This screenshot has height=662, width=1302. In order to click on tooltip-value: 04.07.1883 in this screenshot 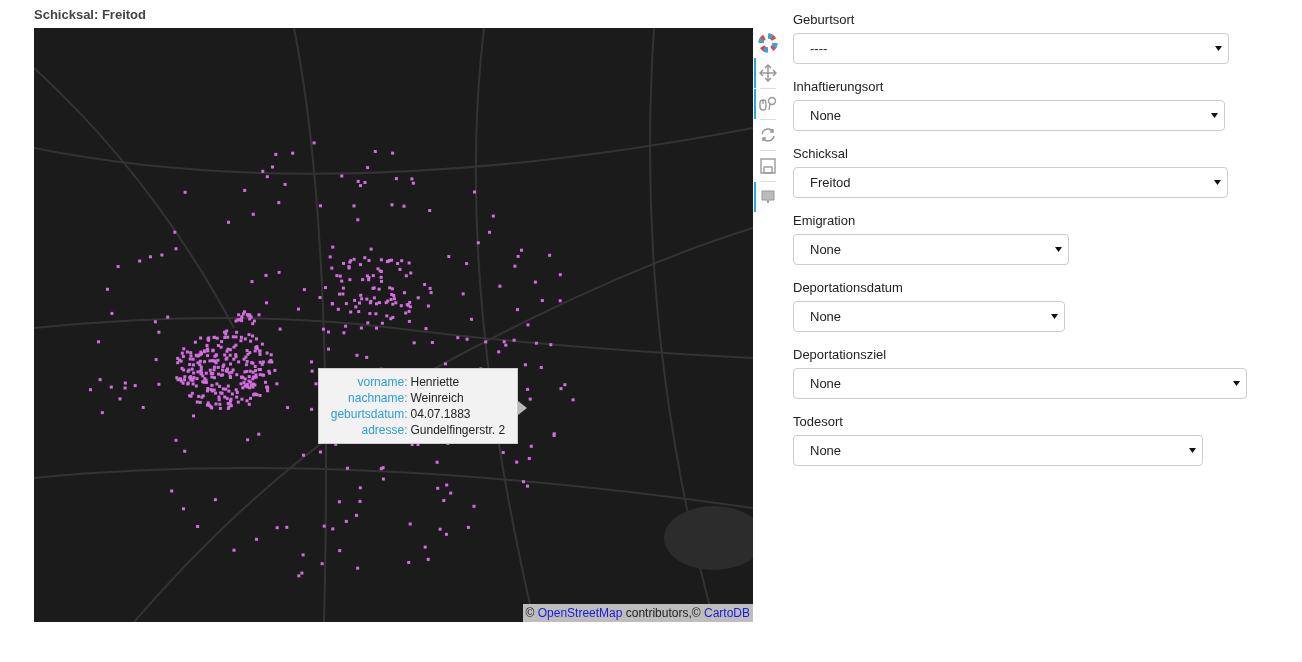, I will do `click(441, 414)`.